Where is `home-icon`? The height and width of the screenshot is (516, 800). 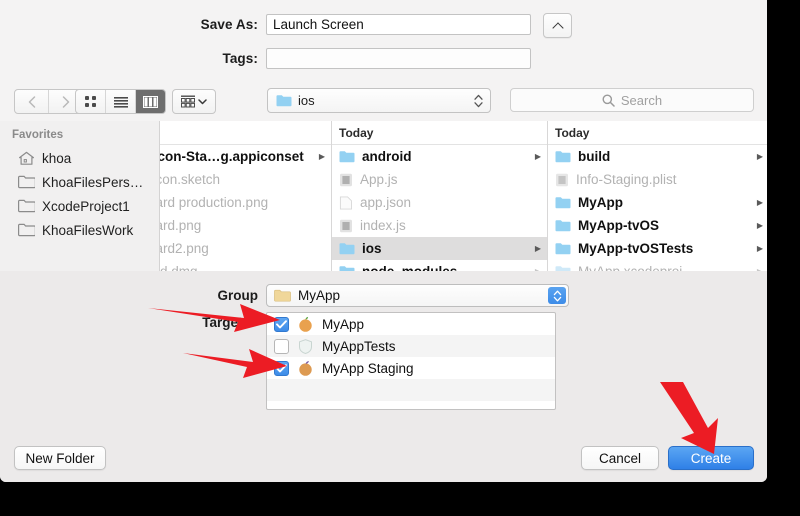
home-icon is located at coordinates (26, 158).